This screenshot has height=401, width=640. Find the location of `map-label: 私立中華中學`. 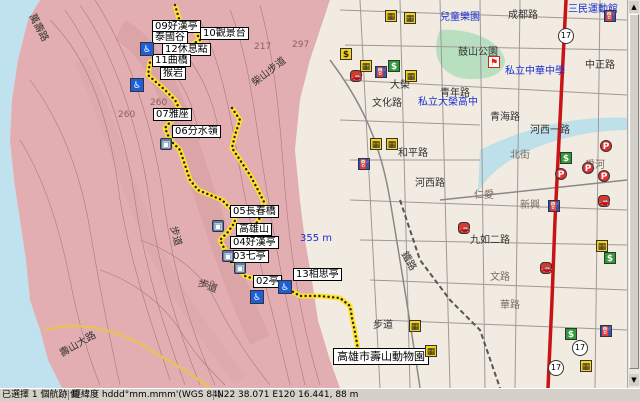

map-label: 私立中華中學 is located at coordinates (535, 71).